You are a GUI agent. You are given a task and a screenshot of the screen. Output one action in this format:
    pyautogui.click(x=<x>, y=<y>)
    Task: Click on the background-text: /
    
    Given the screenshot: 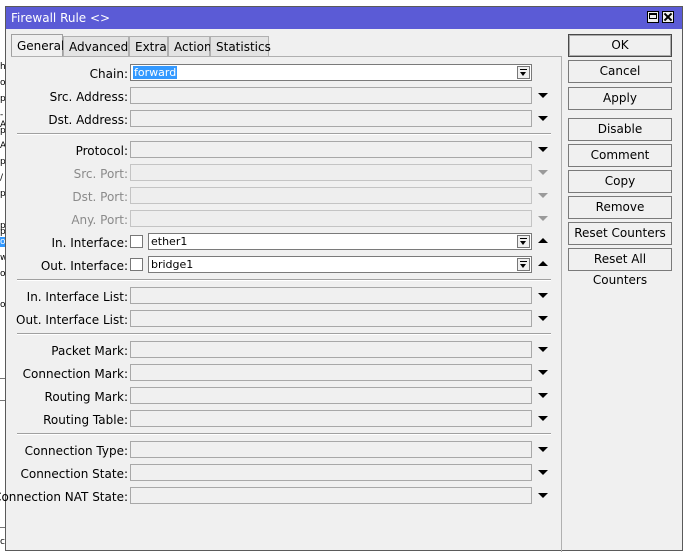 What is the action you would take?
    pyautogui.click(x=2, y=178)
    